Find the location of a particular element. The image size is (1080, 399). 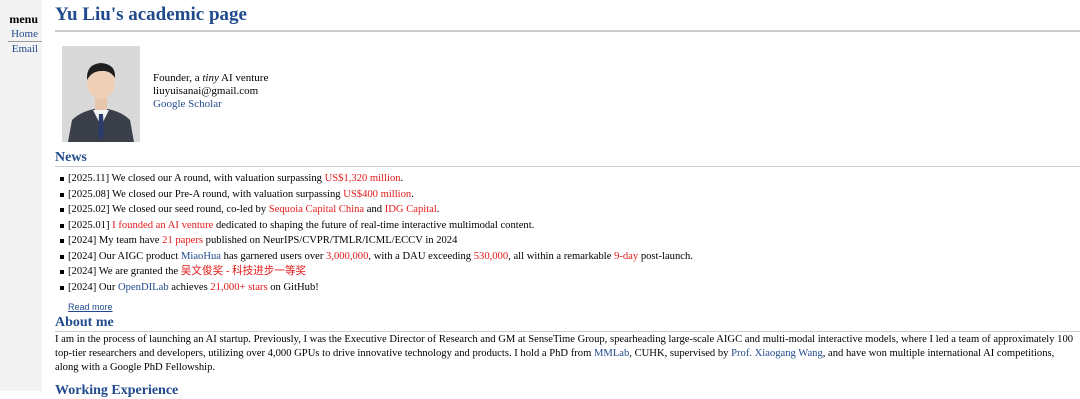

highlight-text: 吴文俊奖 - 科技进步一等奖 is located at coordinates (243, 271).